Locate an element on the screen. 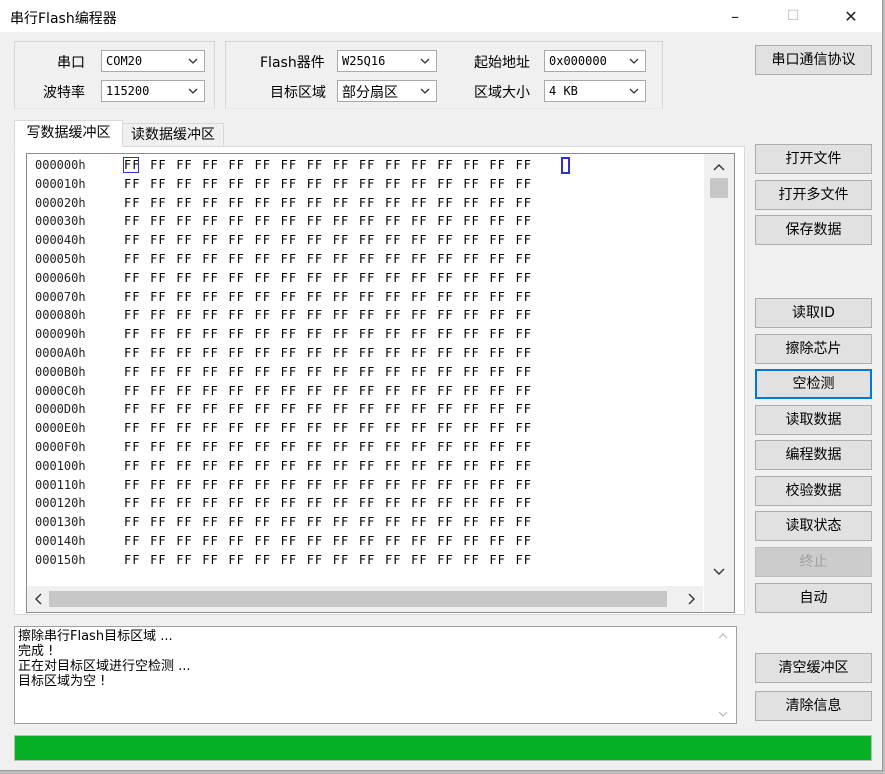 Image resolution: width=885 pixels, height=774 pixels. stop-button: 终止 is located at coordinates (813, 562).